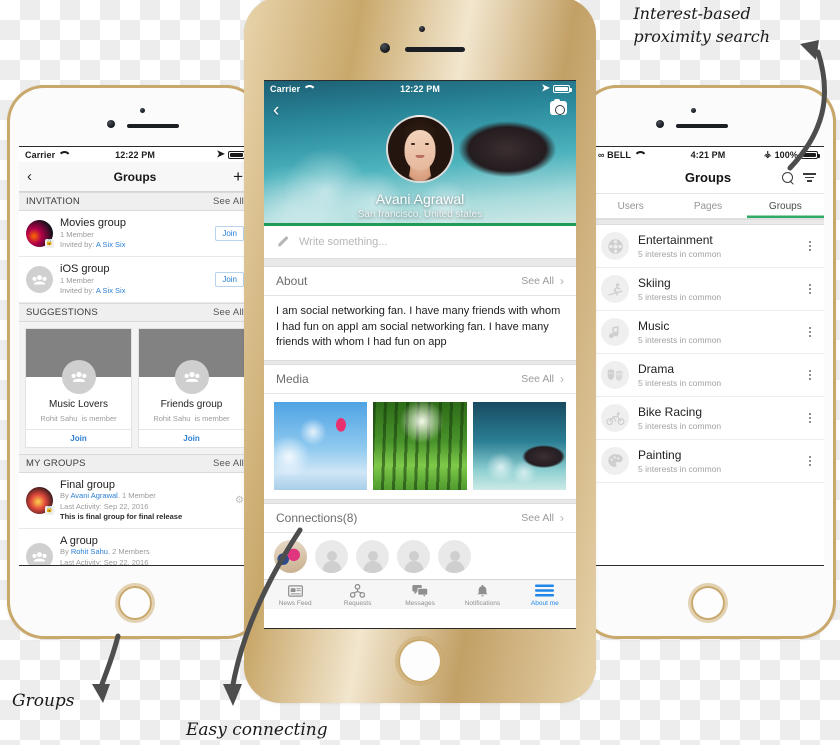  Describe the element at coordinates (420, 379) in the screenshot. I see `media-section-header: Media See All ›` at that location.